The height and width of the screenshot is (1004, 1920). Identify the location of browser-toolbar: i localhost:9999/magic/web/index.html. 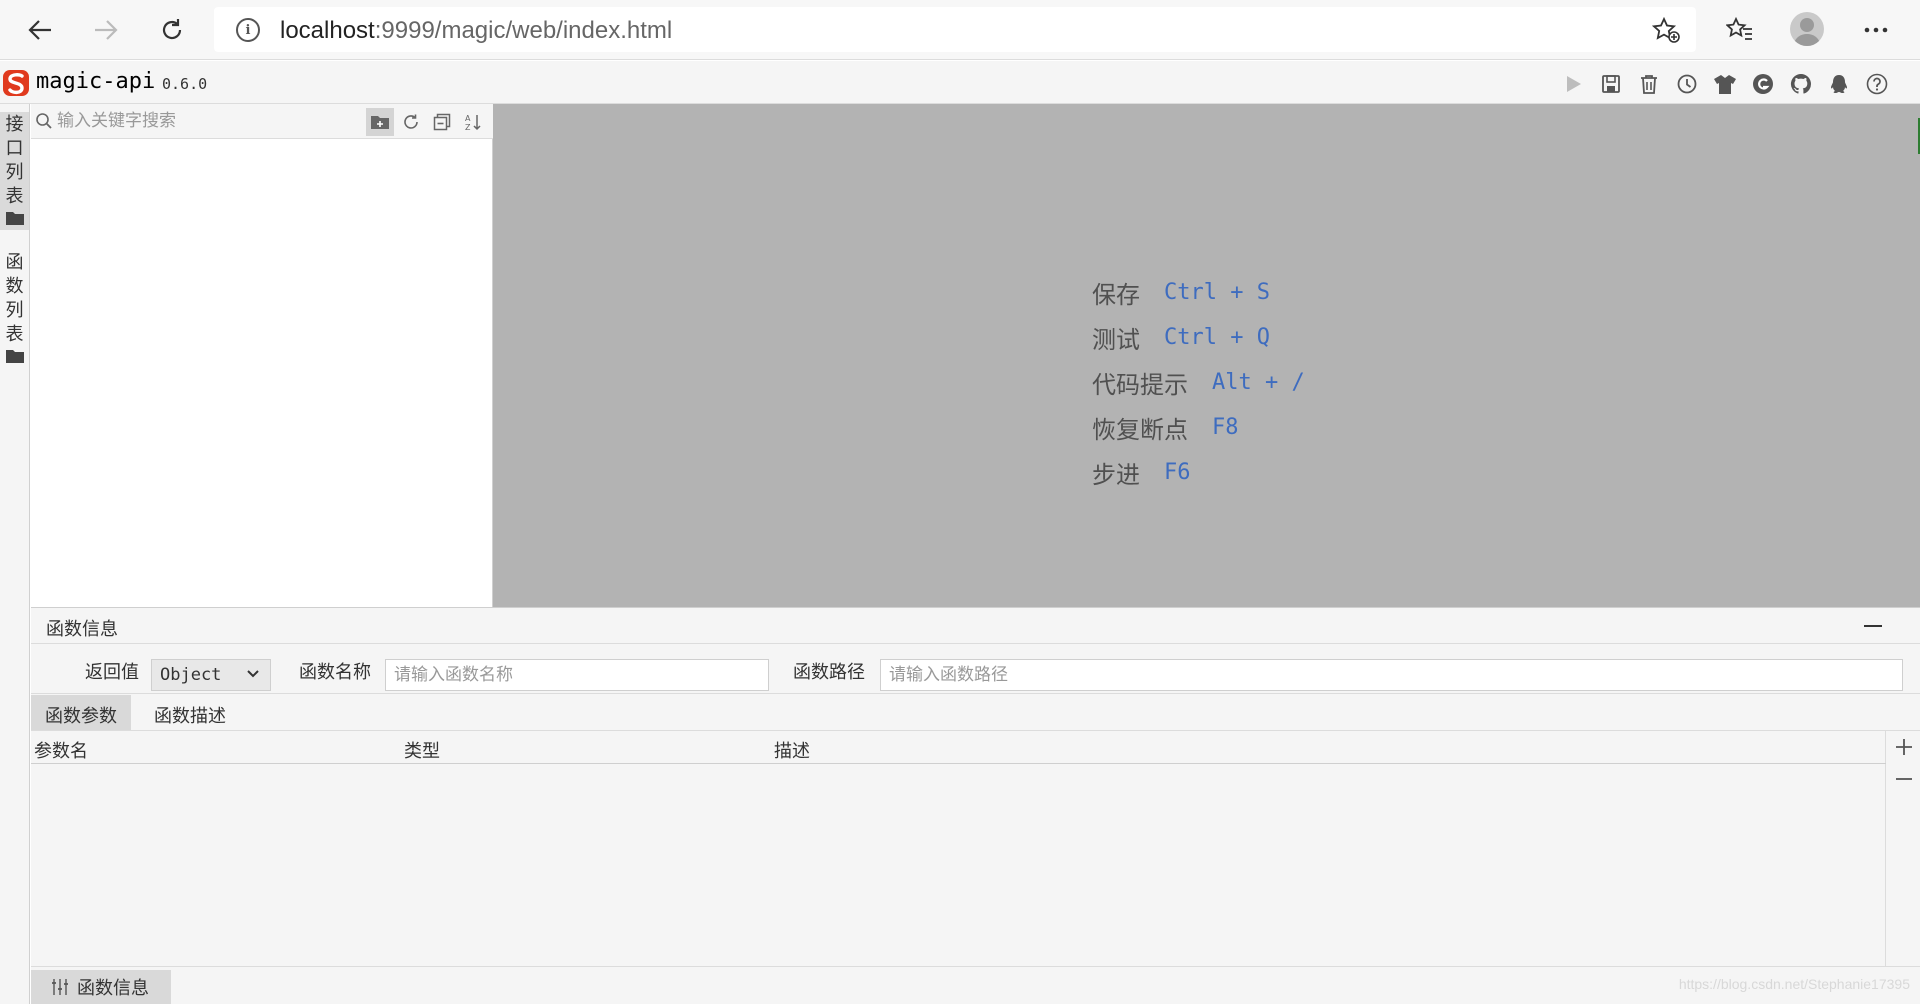
(960, 30).